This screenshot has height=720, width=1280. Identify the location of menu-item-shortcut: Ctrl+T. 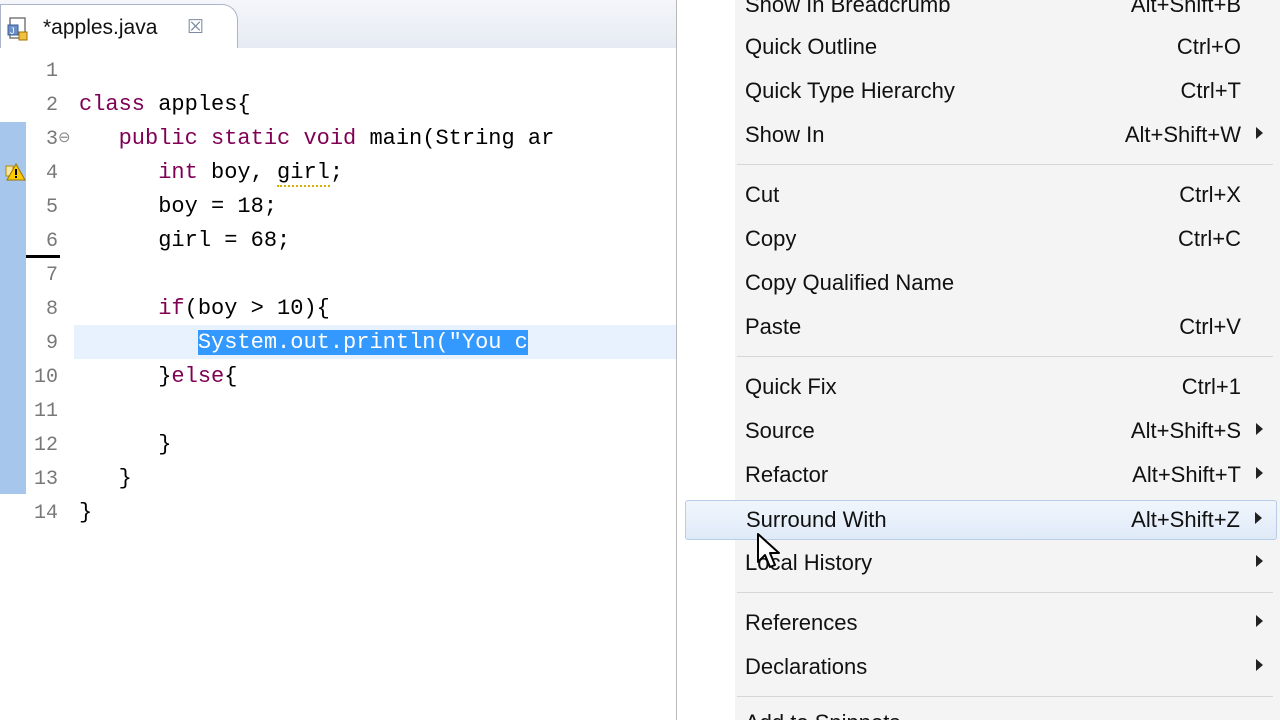
(1211, 90).